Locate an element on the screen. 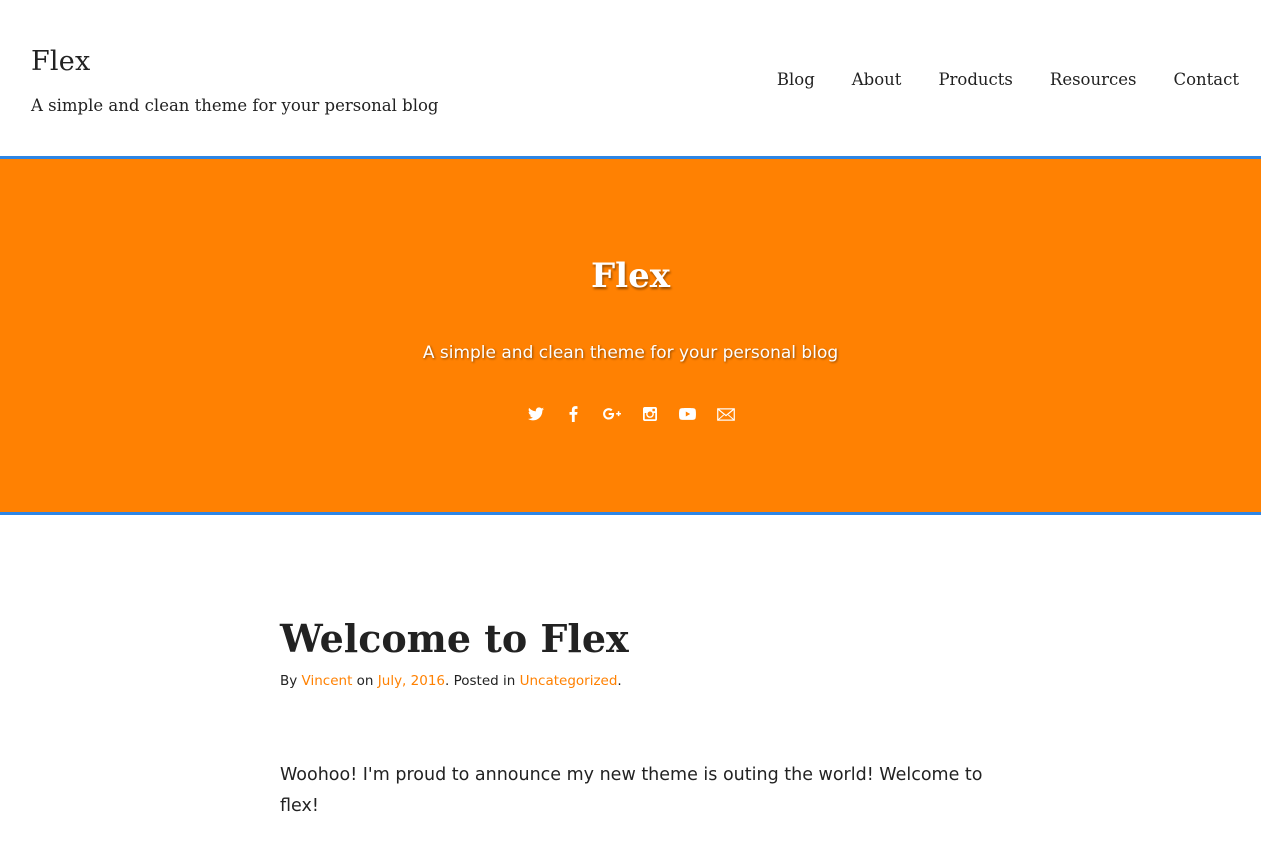 Image resolution: width=1261 pixels, height=841 pixels. nav-item-blog: Blog is located at coordinates (796, 79).